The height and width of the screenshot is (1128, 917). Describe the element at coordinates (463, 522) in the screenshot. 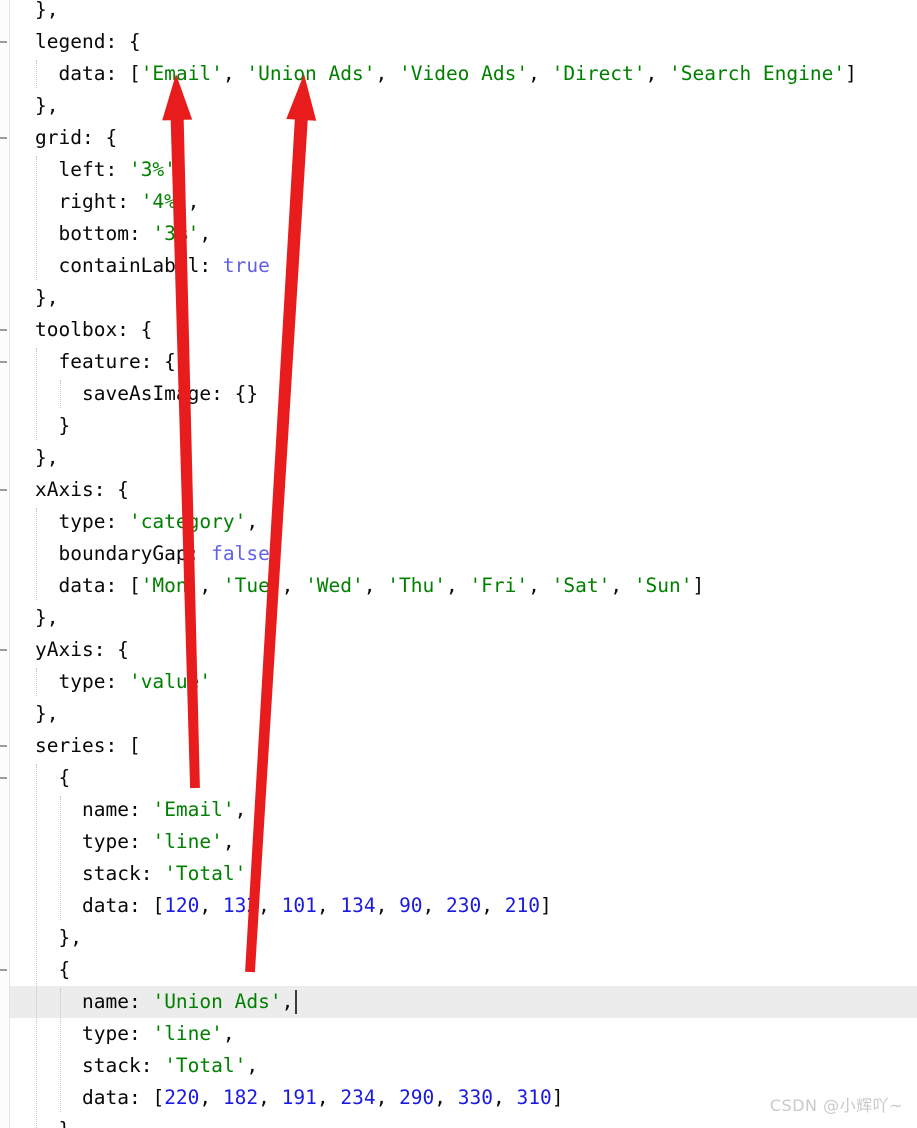

I see `code-line: type: 'category',` at that location.